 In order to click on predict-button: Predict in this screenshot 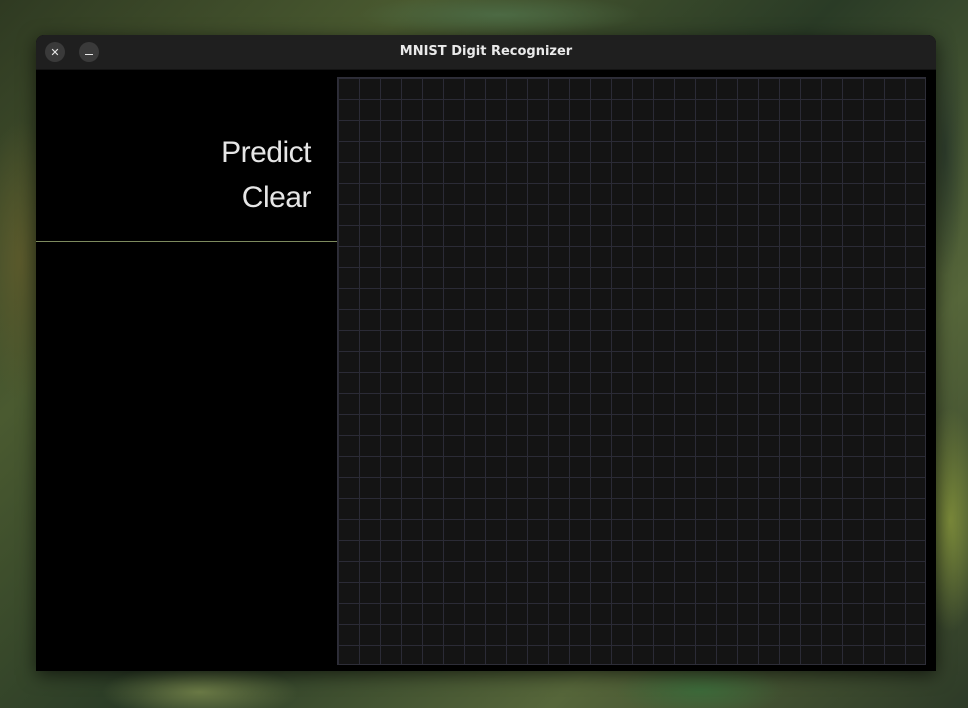, I will do `click(266, 153)`.